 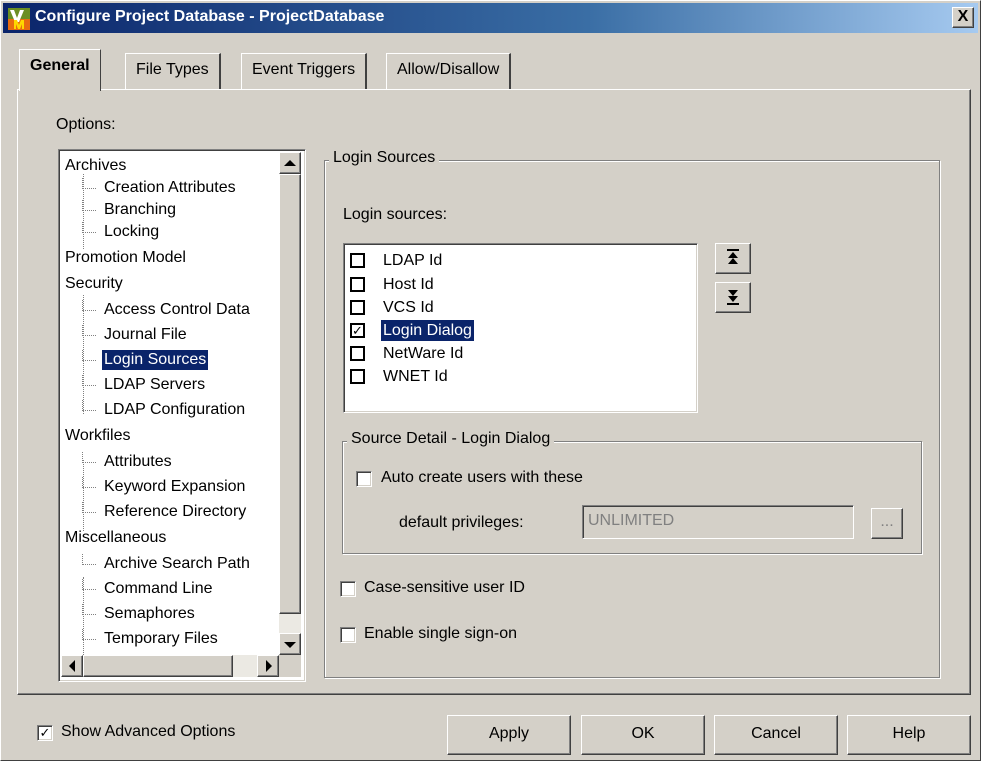 I want to click on close-icon: X, so click(x=963, y=16).